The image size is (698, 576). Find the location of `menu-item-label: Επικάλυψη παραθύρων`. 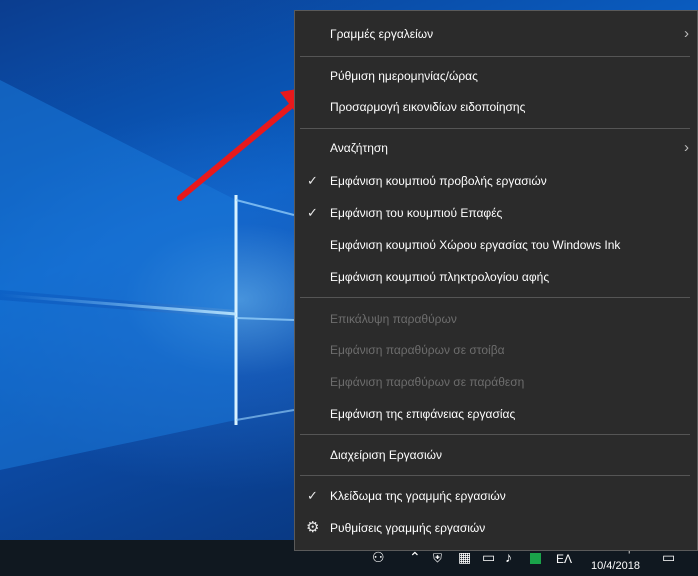

menu-item-label: Επικάλυψη παραθύρων is located at coordinates (393, 319).